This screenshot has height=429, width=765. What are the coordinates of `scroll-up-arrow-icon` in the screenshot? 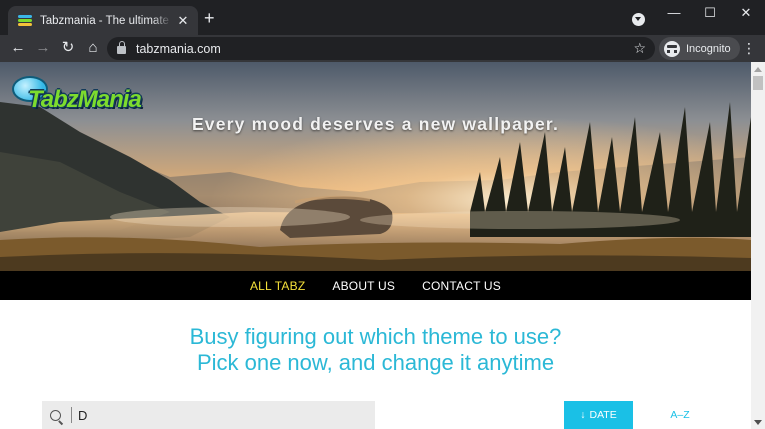 It's located at (758, 69).